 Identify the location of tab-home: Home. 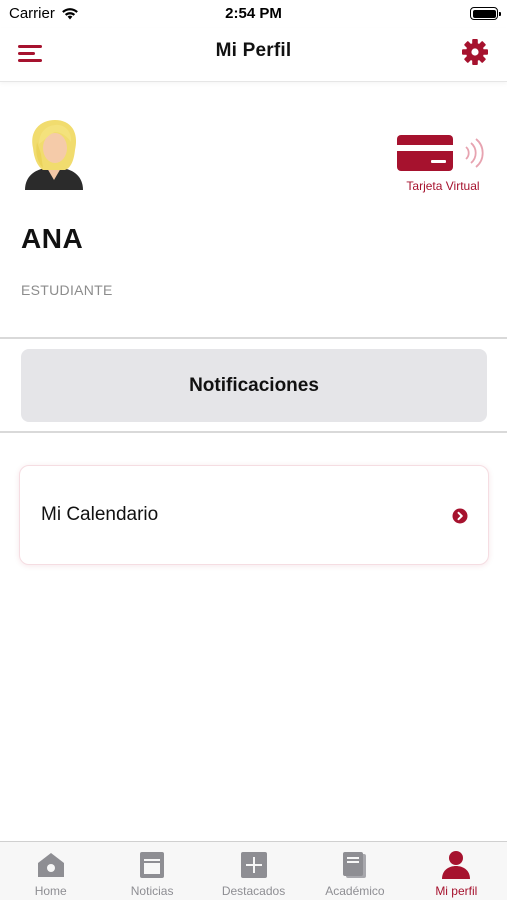
(50, 871).